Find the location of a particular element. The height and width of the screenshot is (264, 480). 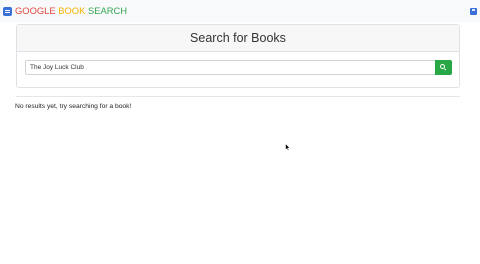

brand-word-search: SEARCH is located at coordinates (107, 10).